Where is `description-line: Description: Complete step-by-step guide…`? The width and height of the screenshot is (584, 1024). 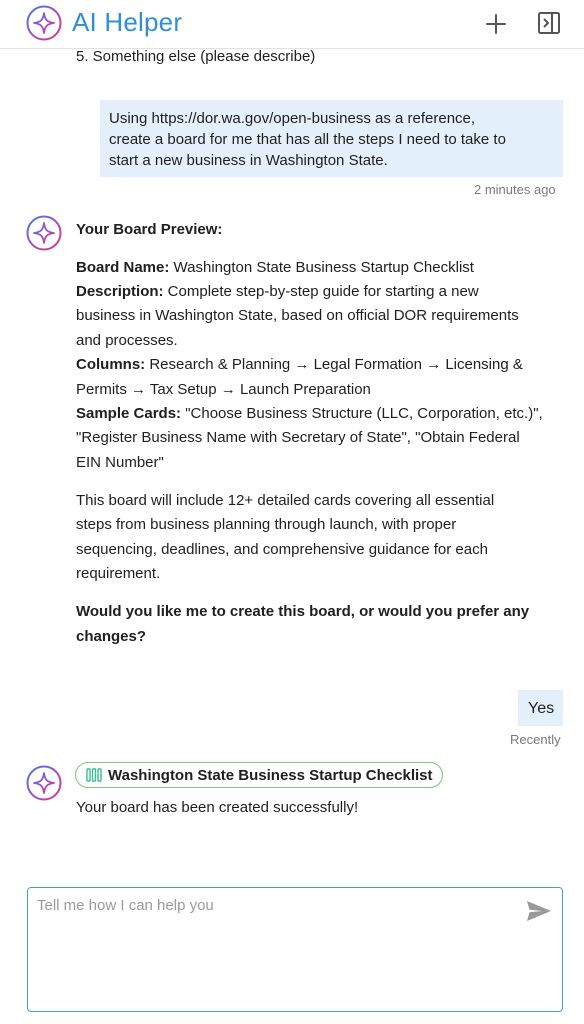 description-line: Description: Complete step-by-step guide… is located at coordinates (277, 292).